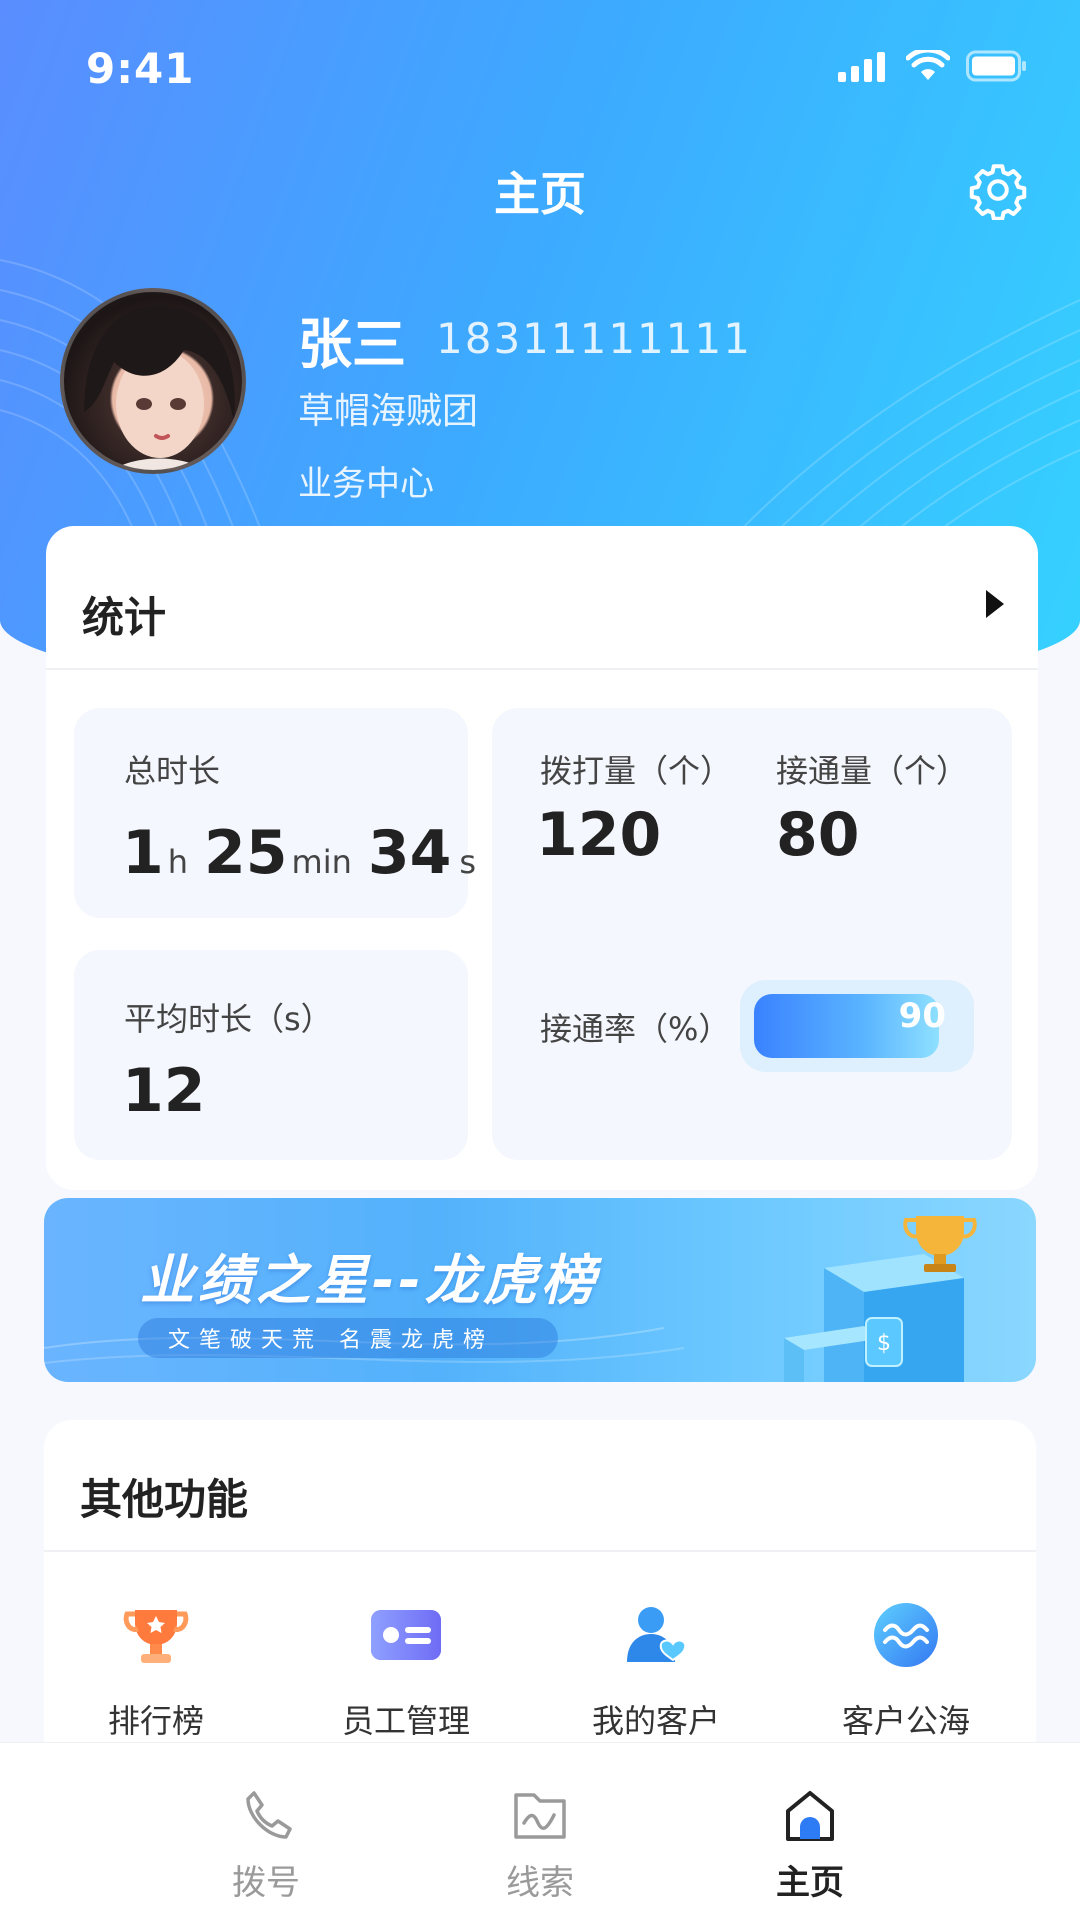 The image size is (1080, 1920). Describe the element at coordinates (228, 1019) in the screenshot. I see `avg-duration-label: 平均时长（s）` at that location.